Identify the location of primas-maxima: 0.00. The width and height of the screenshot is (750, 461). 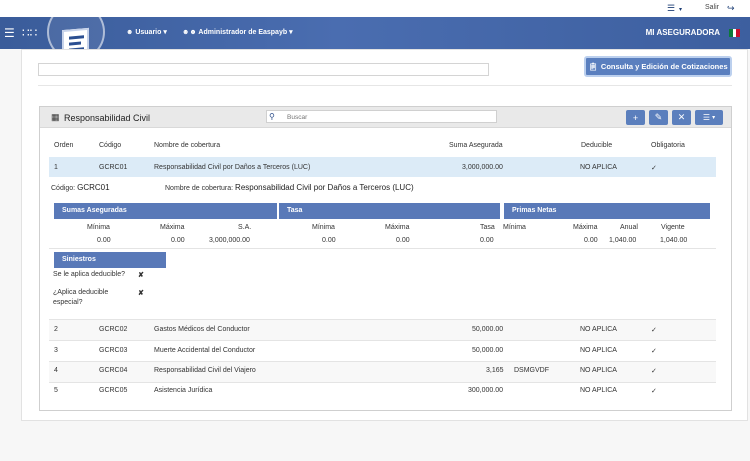
(591, 240).